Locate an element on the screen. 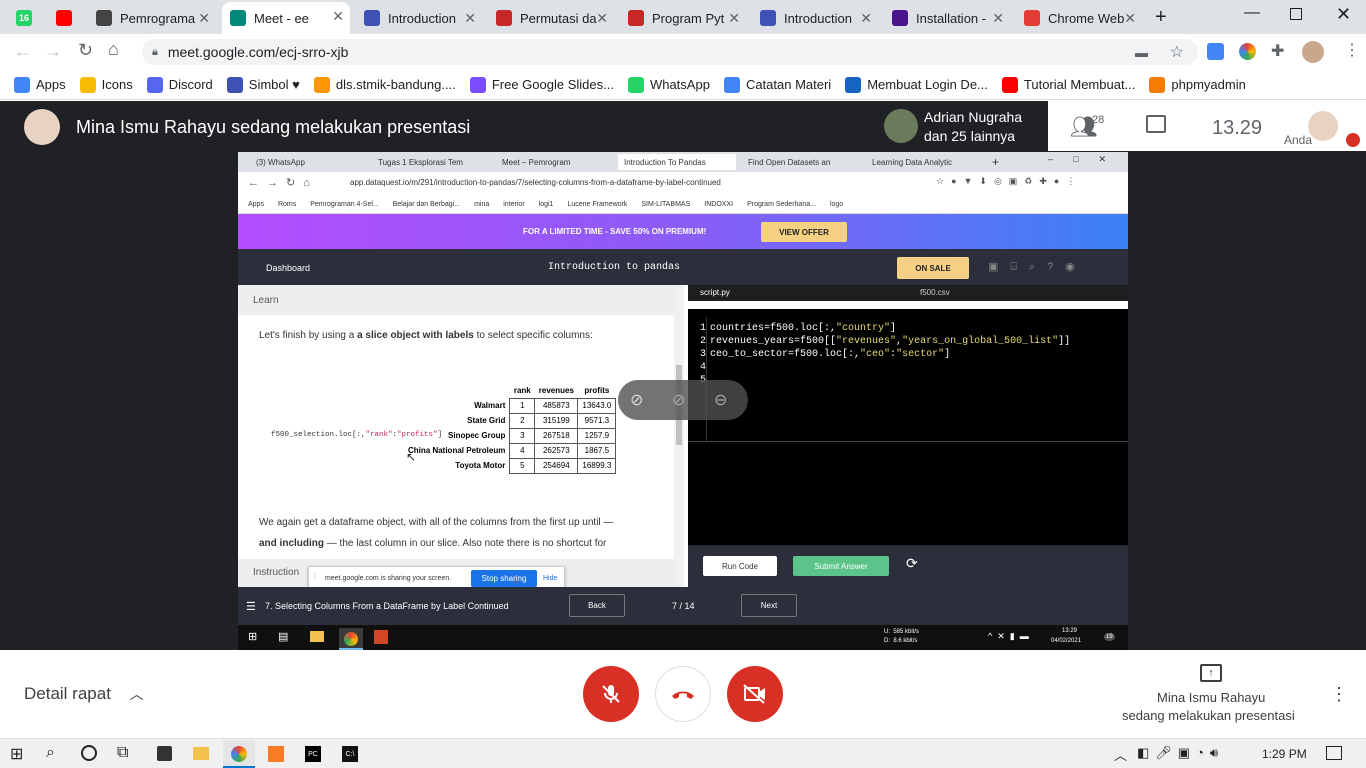  more-menu-icon: ⋮ is located at coordinates (1352, 50).